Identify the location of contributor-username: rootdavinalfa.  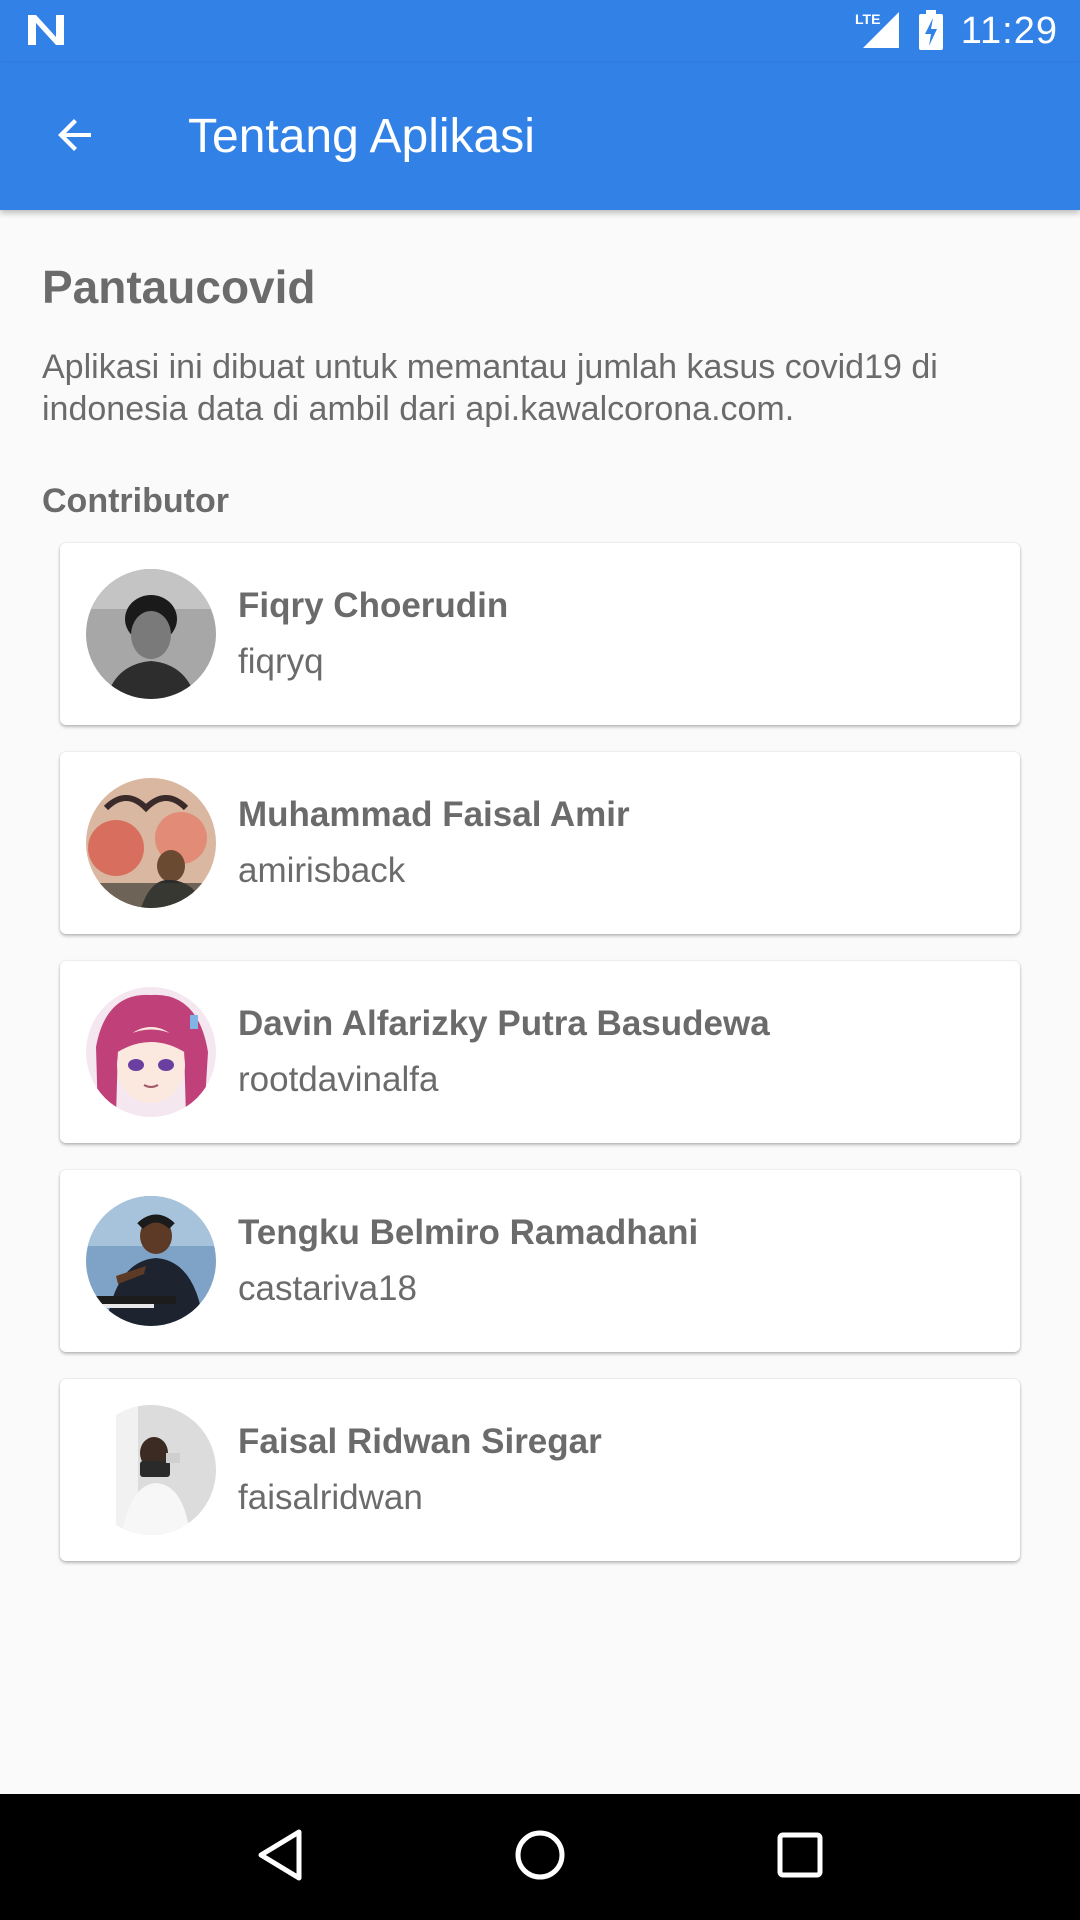
(338, 1079).